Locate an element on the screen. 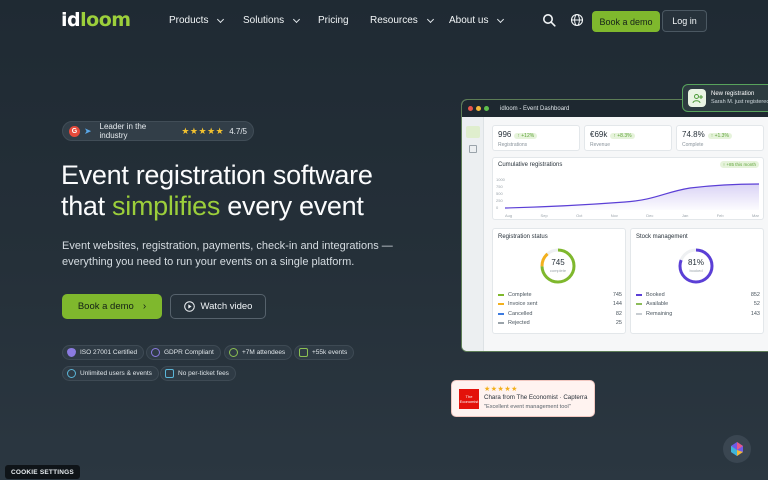  badge-events: +55k events is located at coordinates (324, 352).